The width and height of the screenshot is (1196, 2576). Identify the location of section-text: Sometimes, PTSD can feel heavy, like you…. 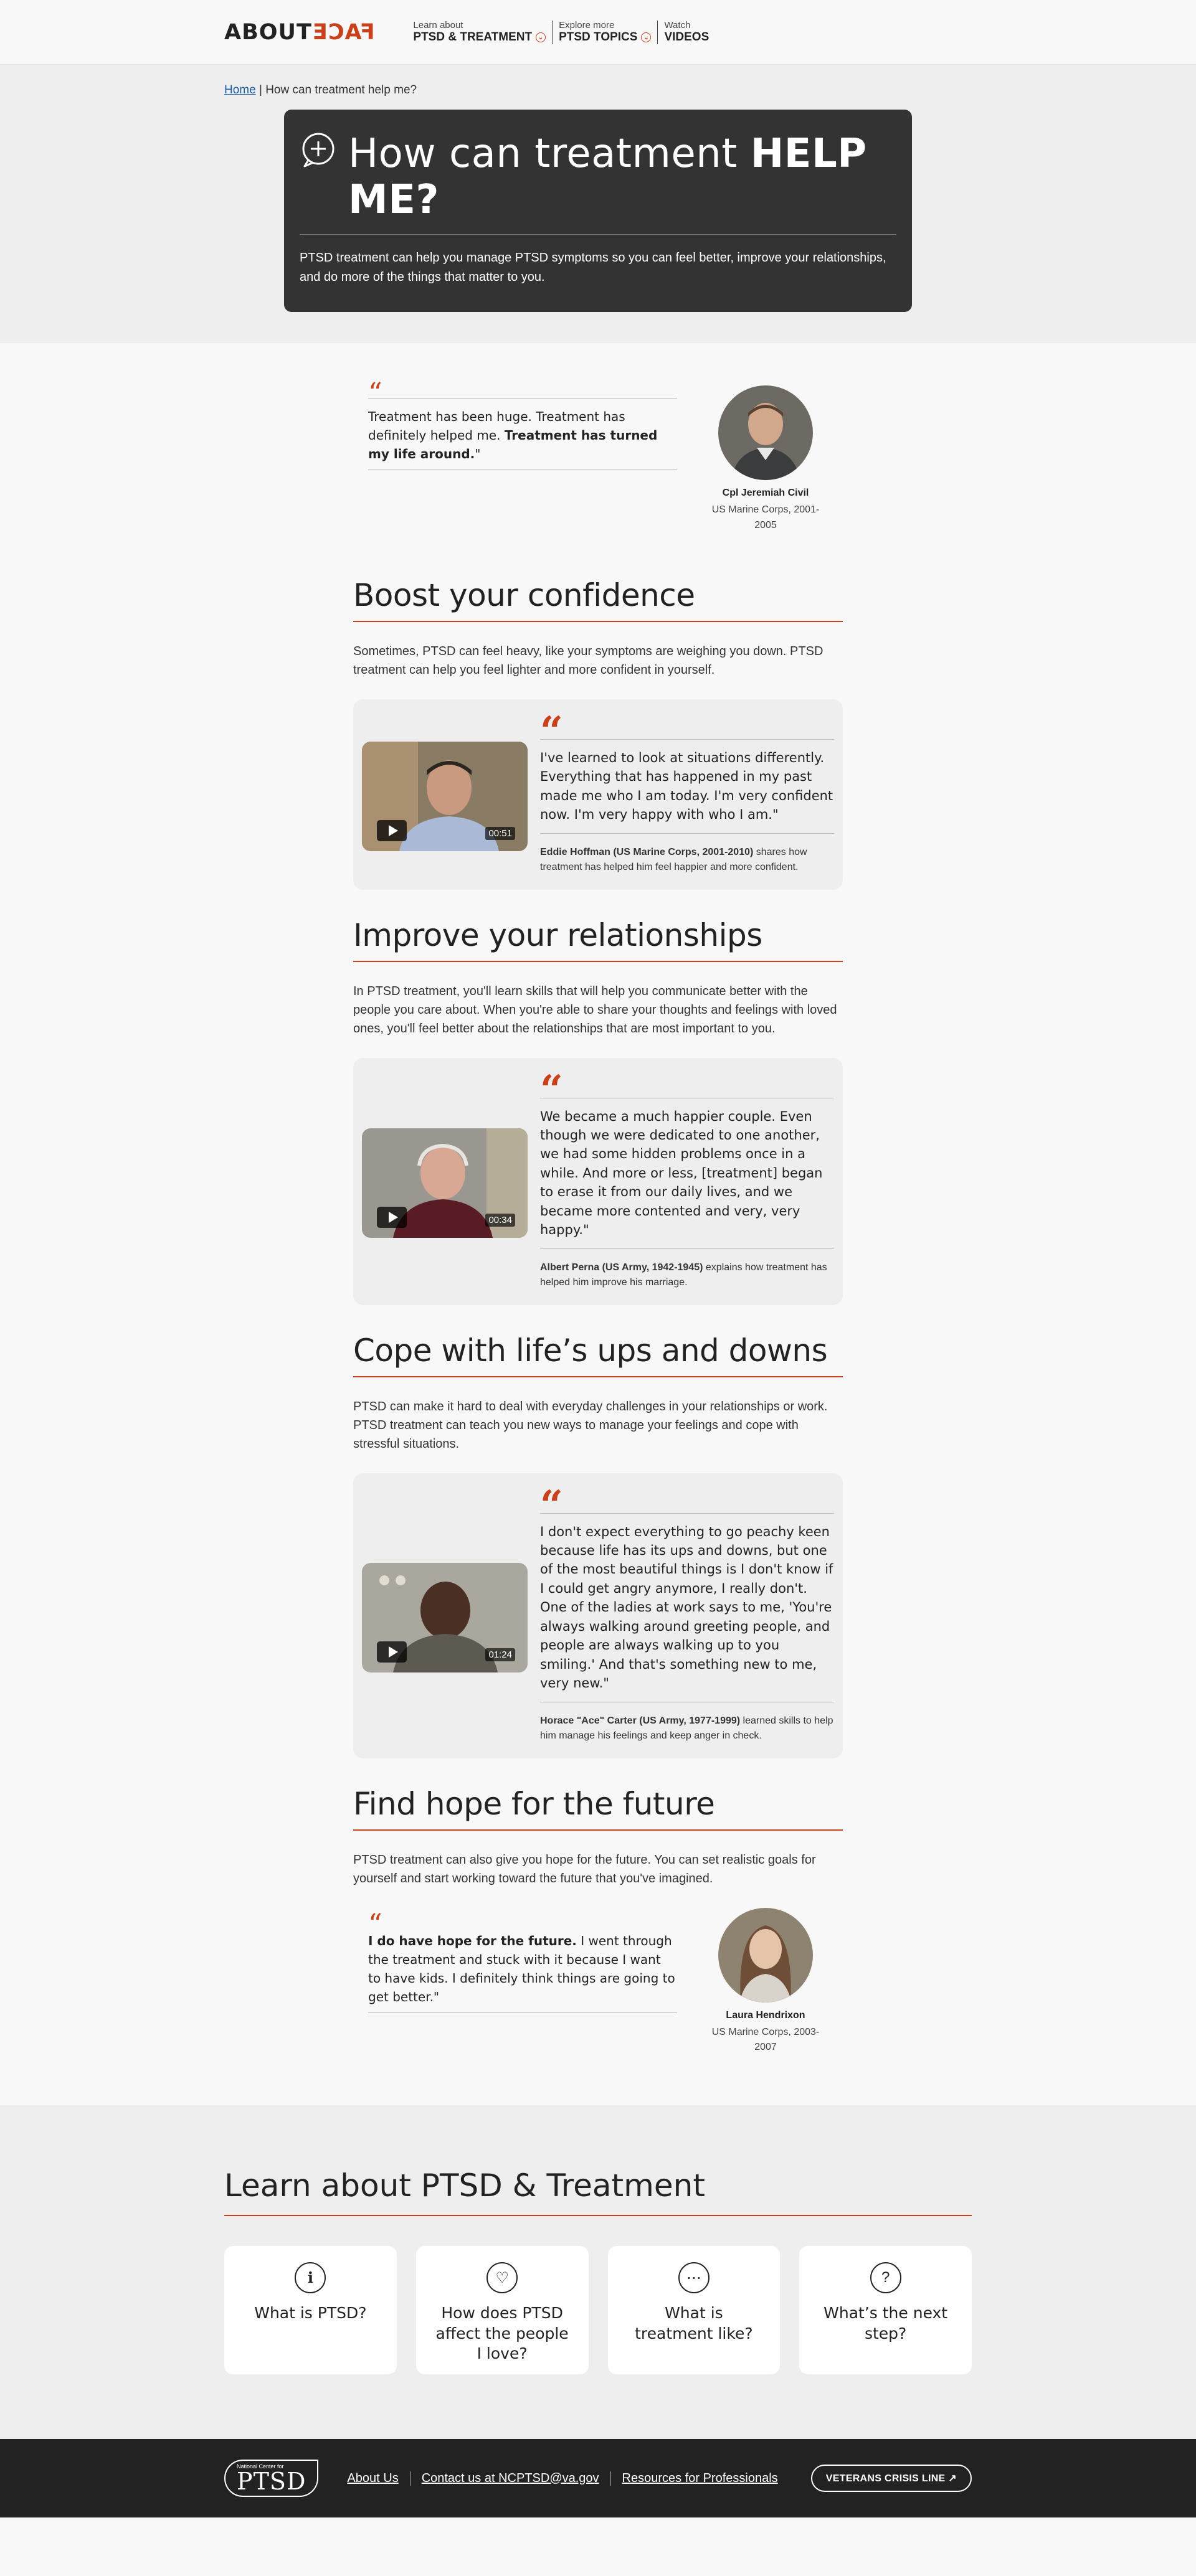
(588, 660).